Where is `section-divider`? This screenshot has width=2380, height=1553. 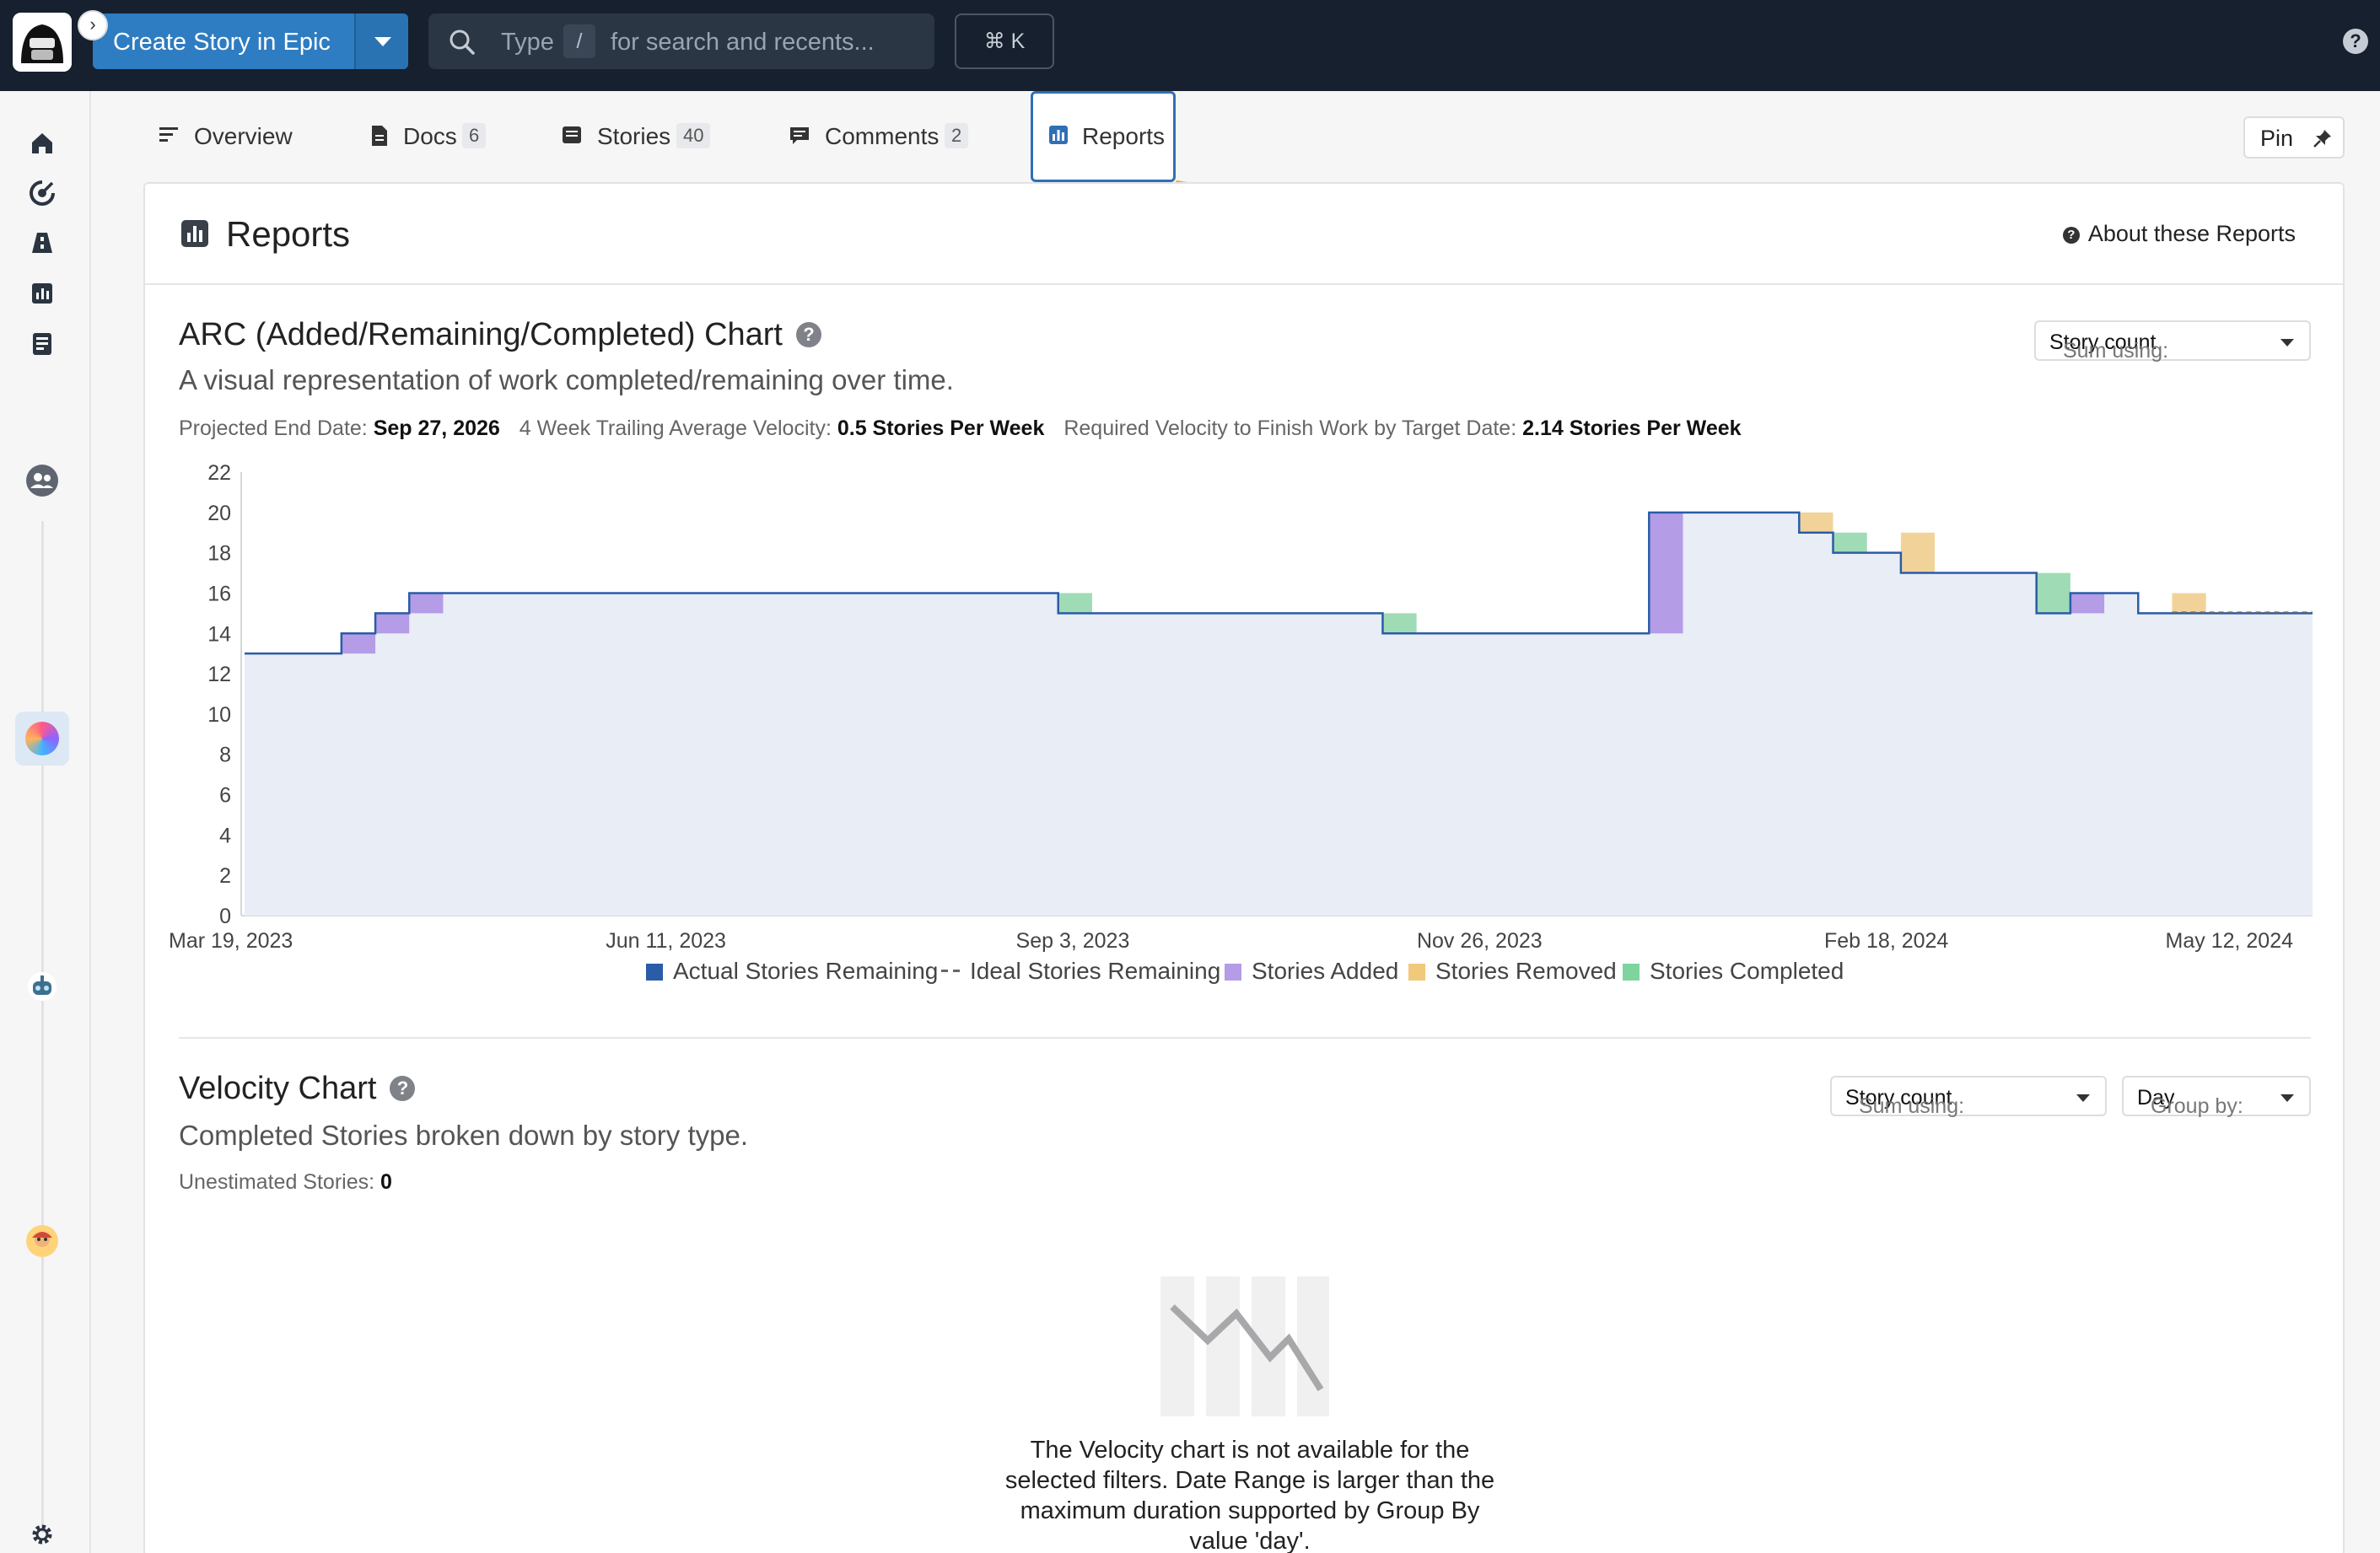 section-divider is located at coordinates (1245, 1038).